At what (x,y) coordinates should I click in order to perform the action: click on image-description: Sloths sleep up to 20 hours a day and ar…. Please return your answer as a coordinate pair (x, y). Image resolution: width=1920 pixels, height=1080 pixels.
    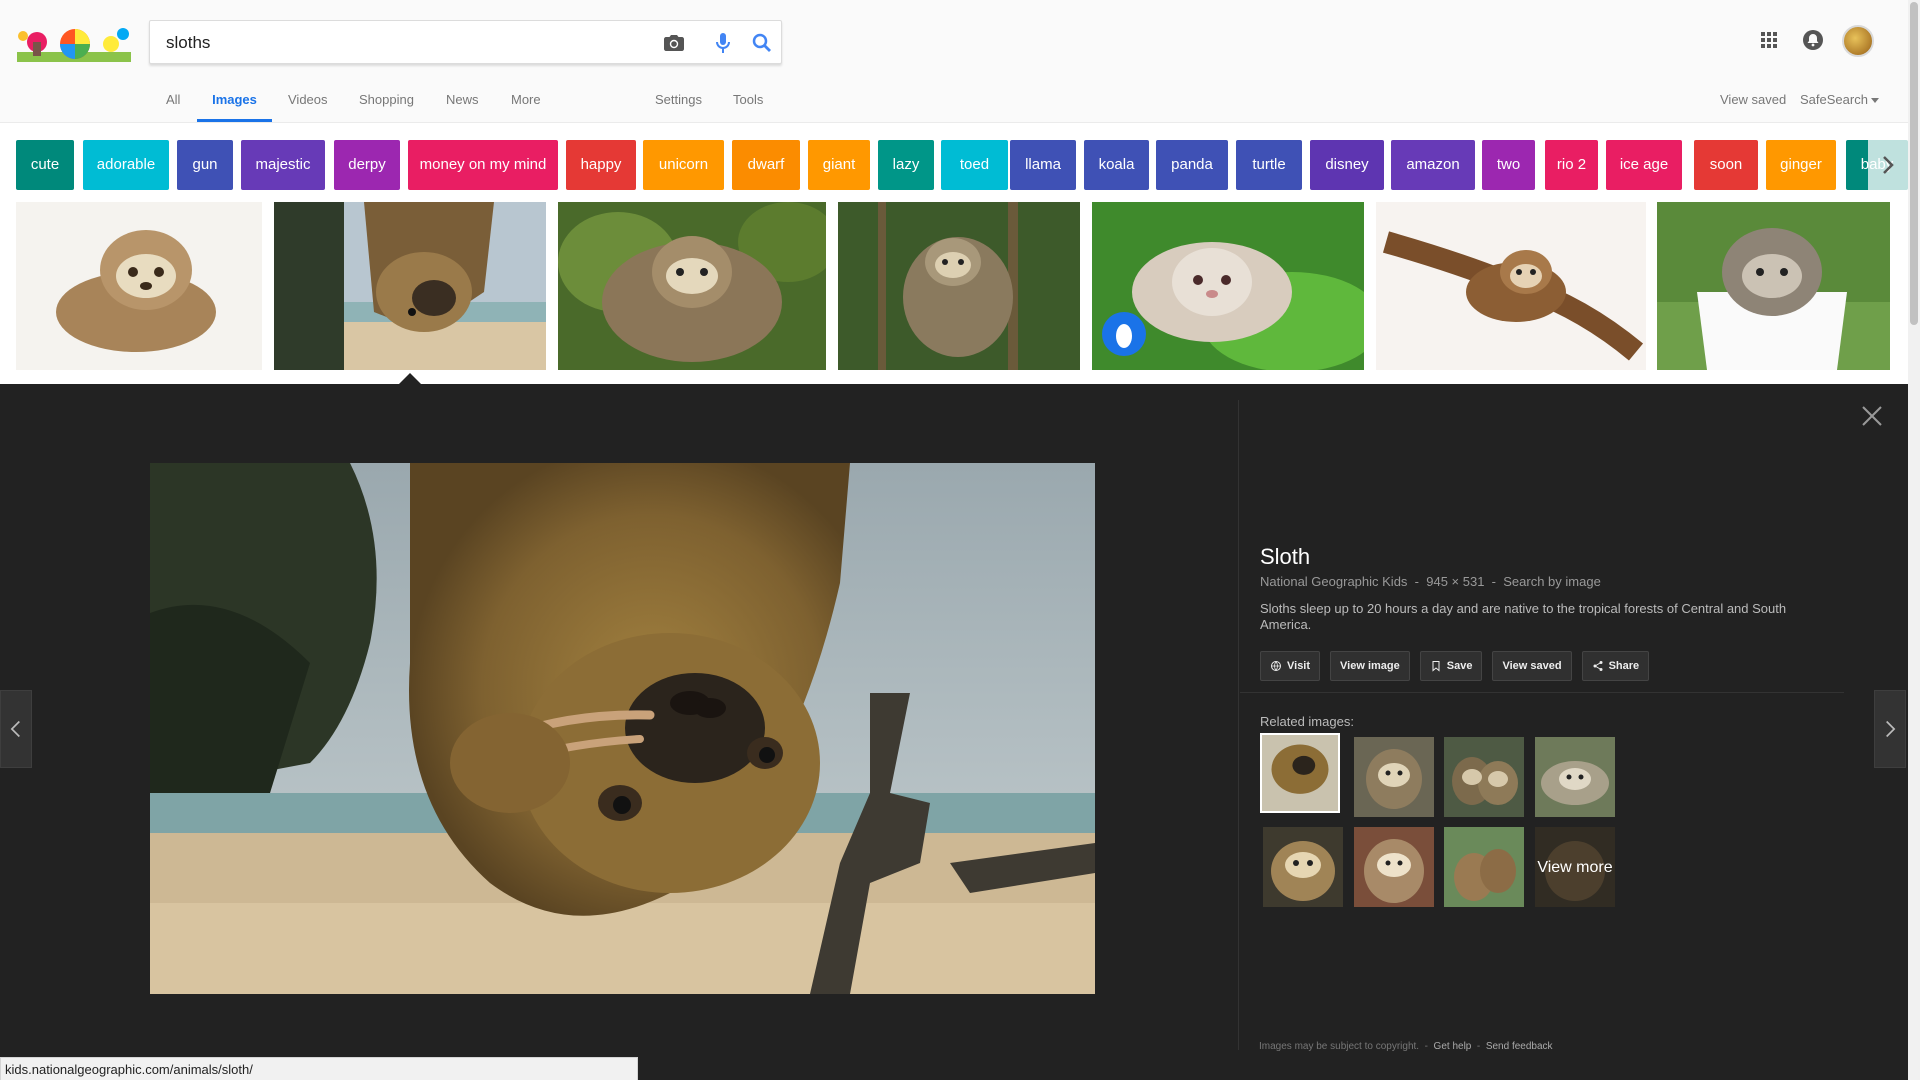
    Looking at the image, I should click on (1523, 616).